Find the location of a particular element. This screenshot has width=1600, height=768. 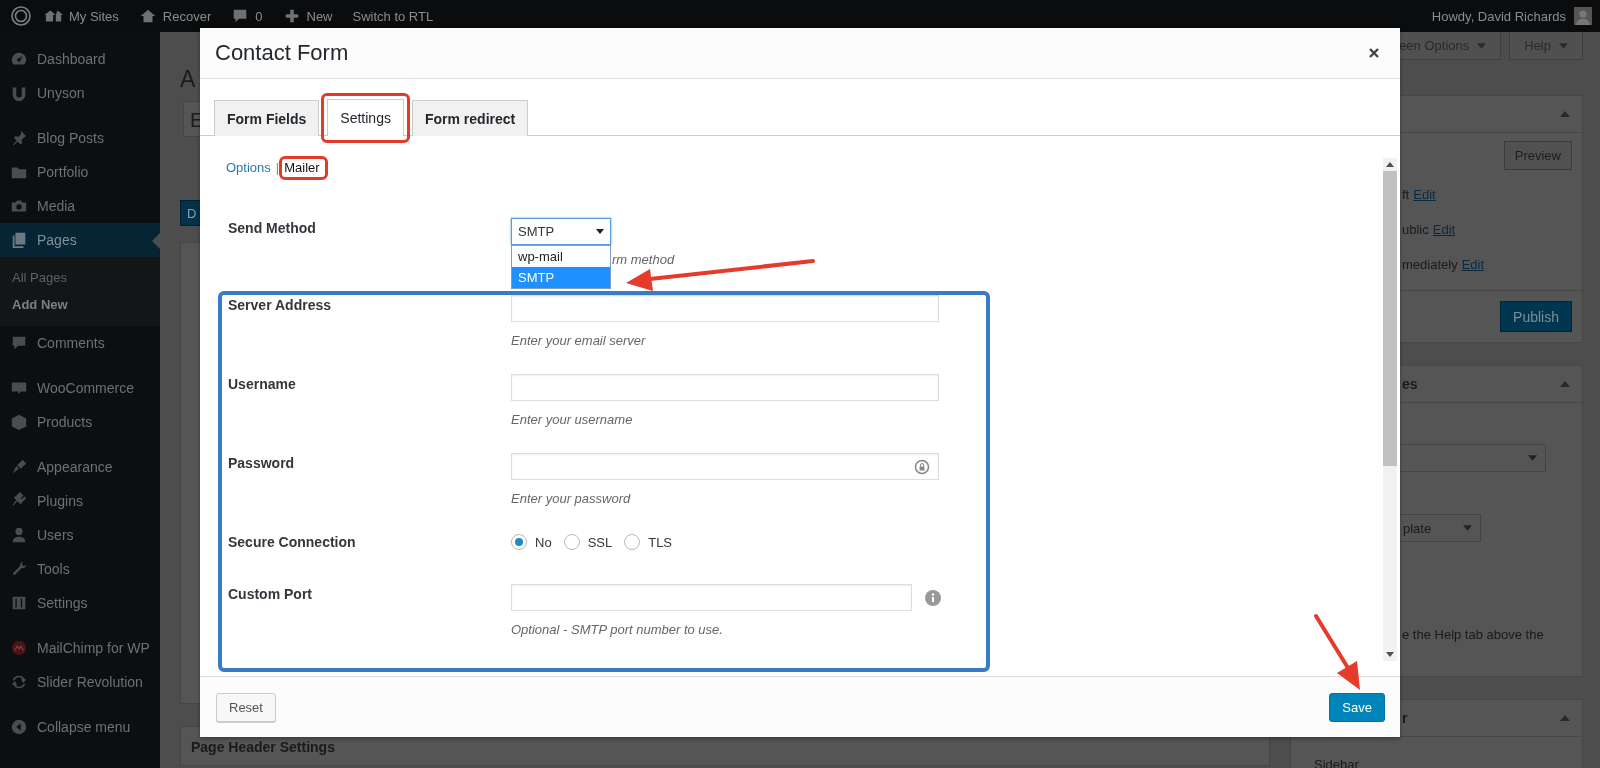

help-text: Enter your username is located at coordinates (572, 420).